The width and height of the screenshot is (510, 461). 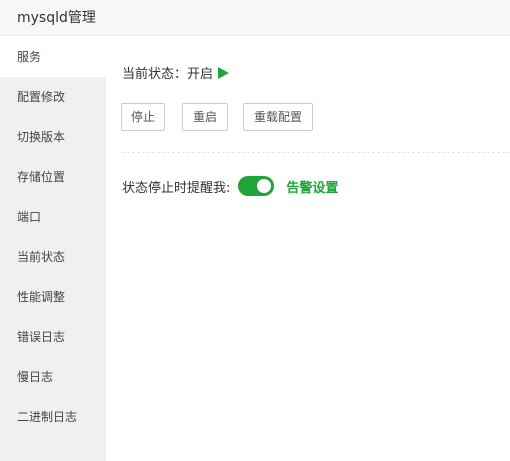 What do you see at coordinates (56, 18) in the screenshot?
I see `window-title: mysqld管理` at bounding box center [56, 18].